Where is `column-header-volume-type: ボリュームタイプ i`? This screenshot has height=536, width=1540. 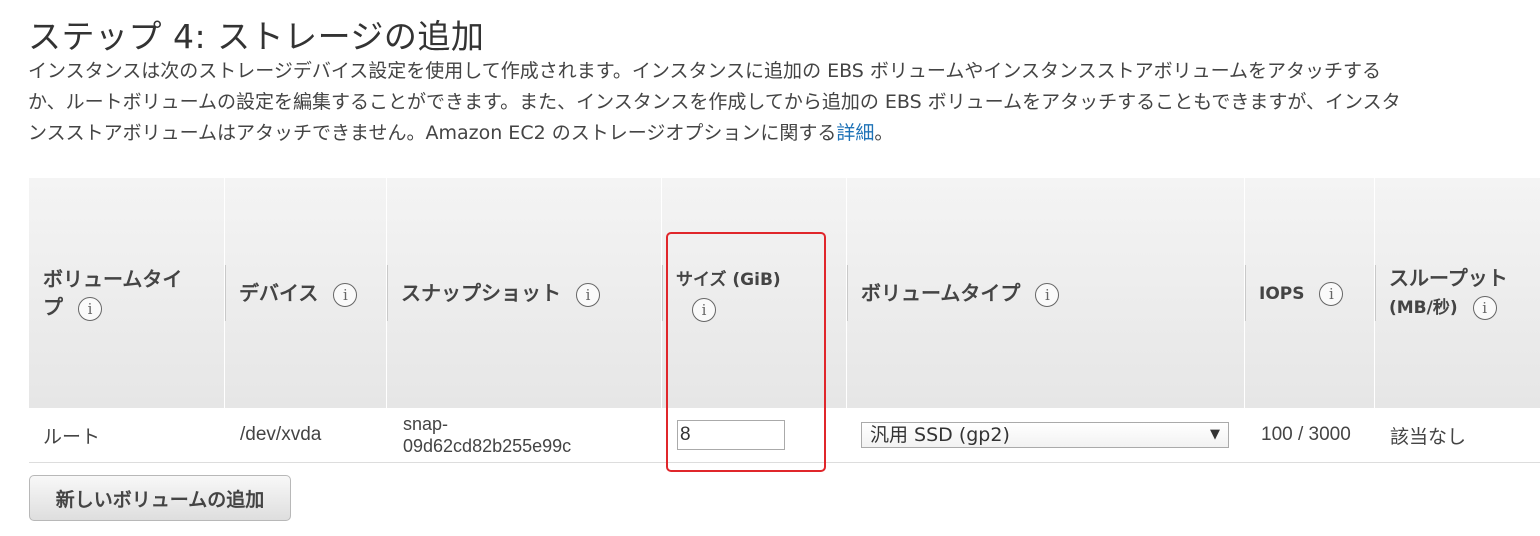
column-header-volume-type: ボリュームタイプ i is located at coordinates (127, 293).